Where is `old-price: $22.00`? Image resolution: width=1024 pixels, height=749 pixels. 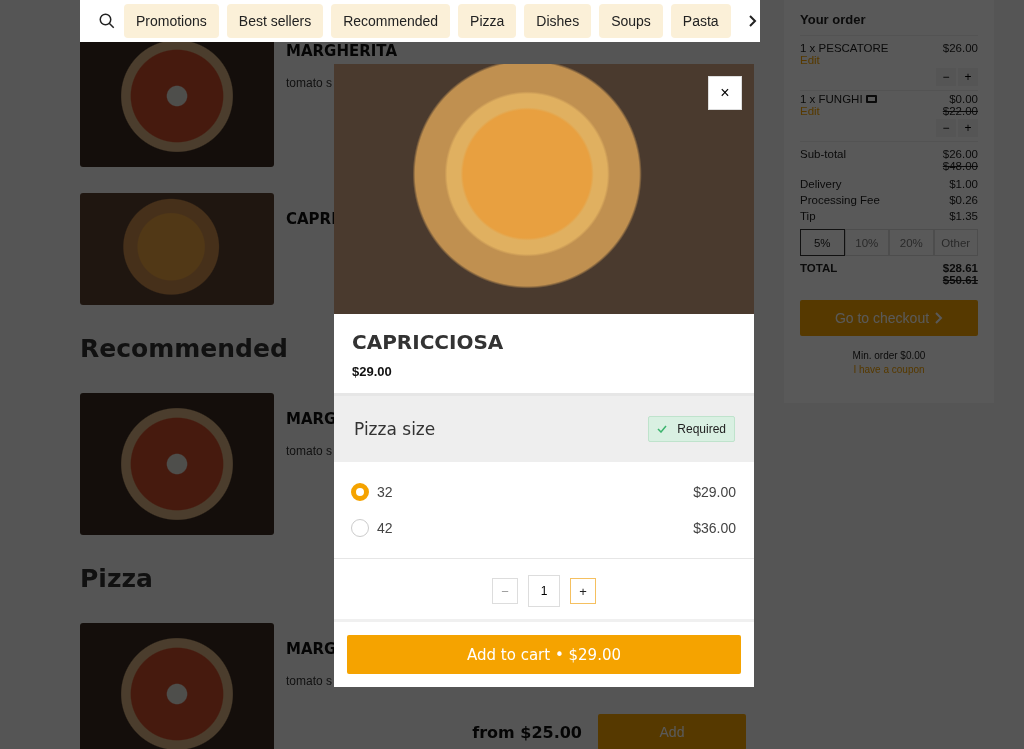 old-price: $22.00 is located at coordinates (960, 111).